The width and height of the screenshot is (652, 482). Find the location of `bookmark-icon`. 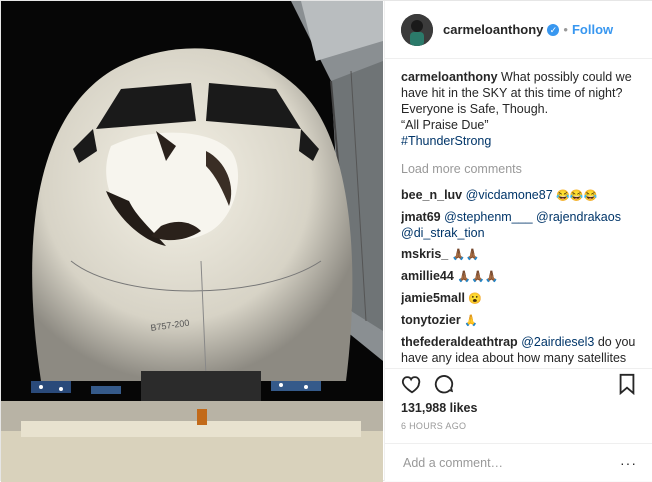

bookmark-icon is located at coordinates (627, 386).